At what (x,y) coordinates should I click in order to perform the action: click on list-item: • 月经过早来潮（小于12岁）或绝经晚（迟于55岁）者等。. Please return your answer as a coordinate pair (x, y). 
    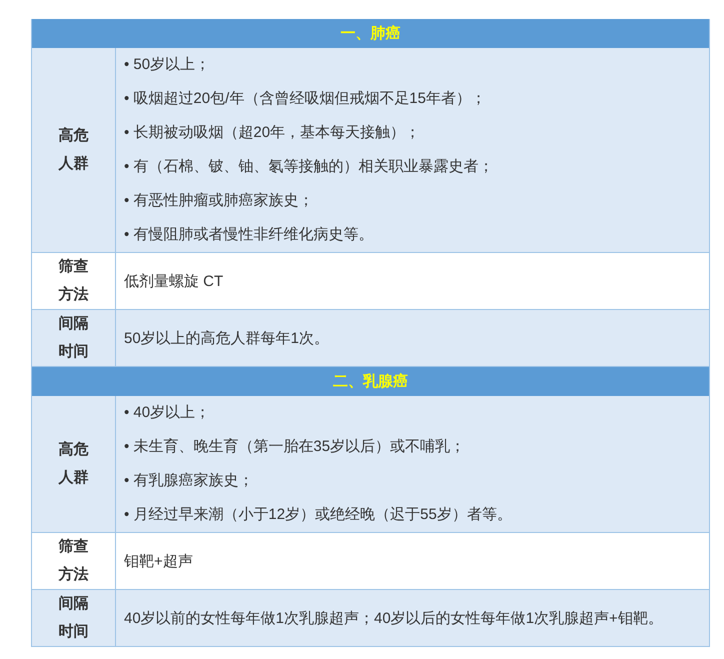
    Looking at the image, I should click on (318, 515).